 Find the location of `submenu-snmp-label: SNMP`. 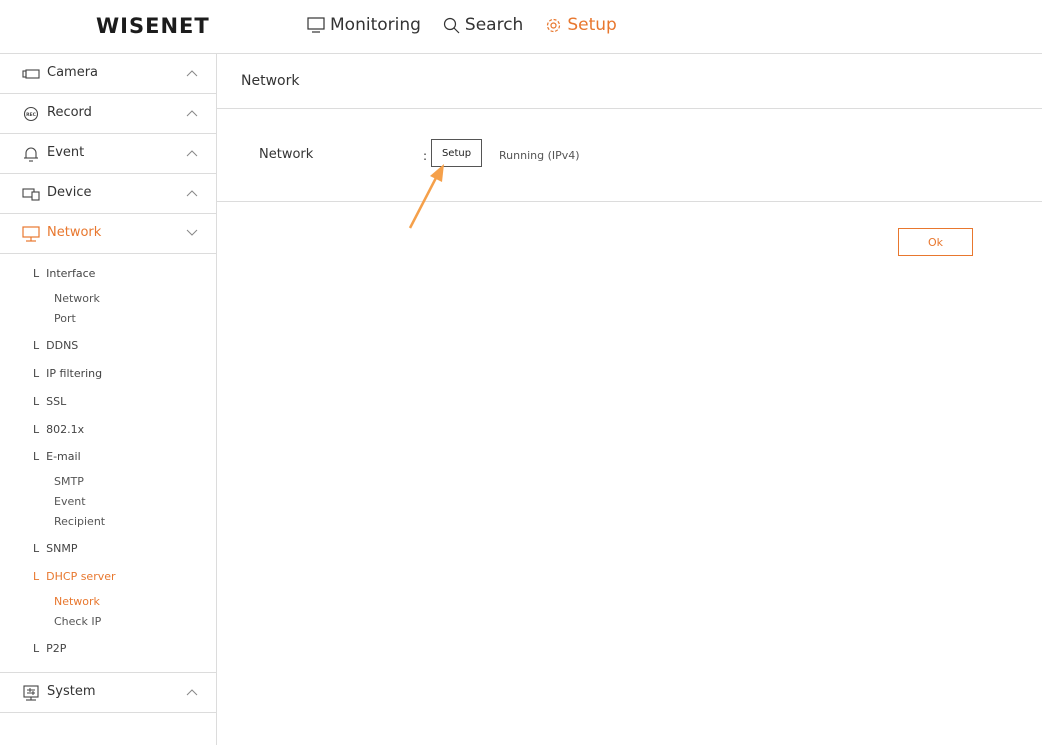

submenu-snmp-label: SNMP is located at coordinates (62, 548).